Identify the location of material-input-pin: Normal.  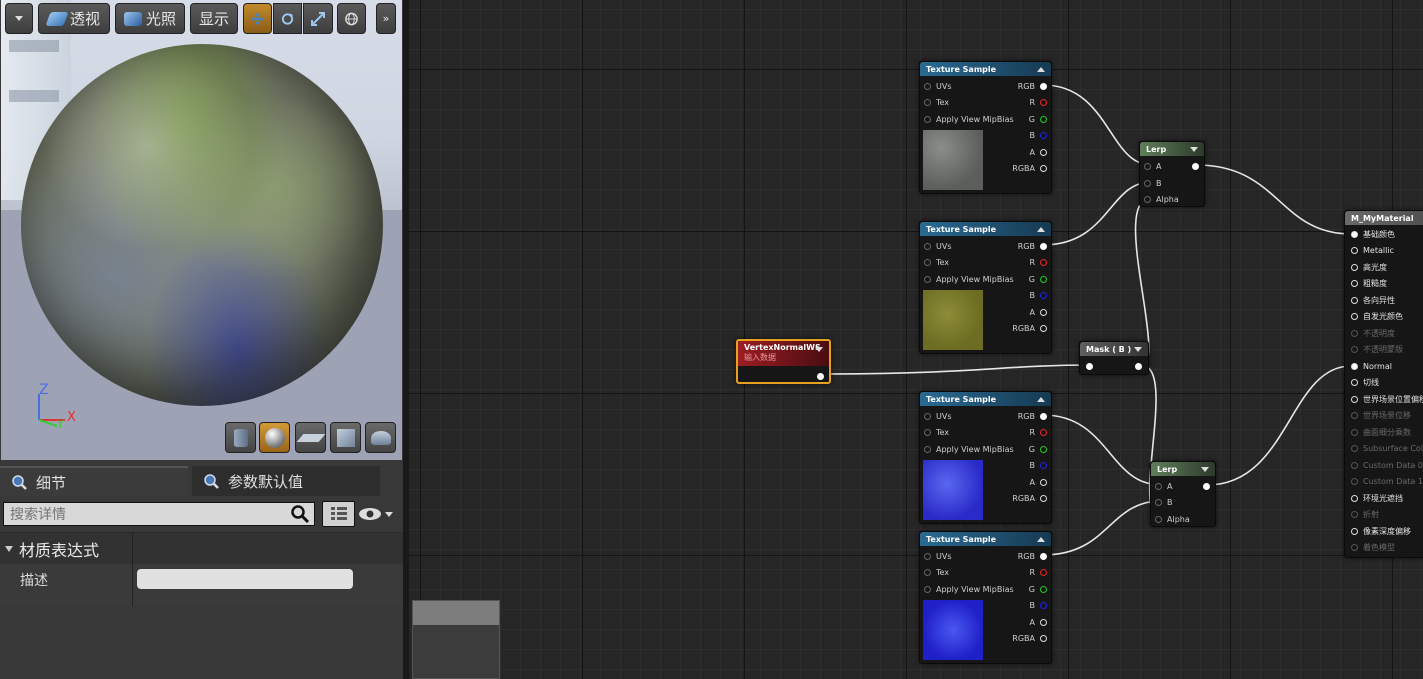
(1371, 366).